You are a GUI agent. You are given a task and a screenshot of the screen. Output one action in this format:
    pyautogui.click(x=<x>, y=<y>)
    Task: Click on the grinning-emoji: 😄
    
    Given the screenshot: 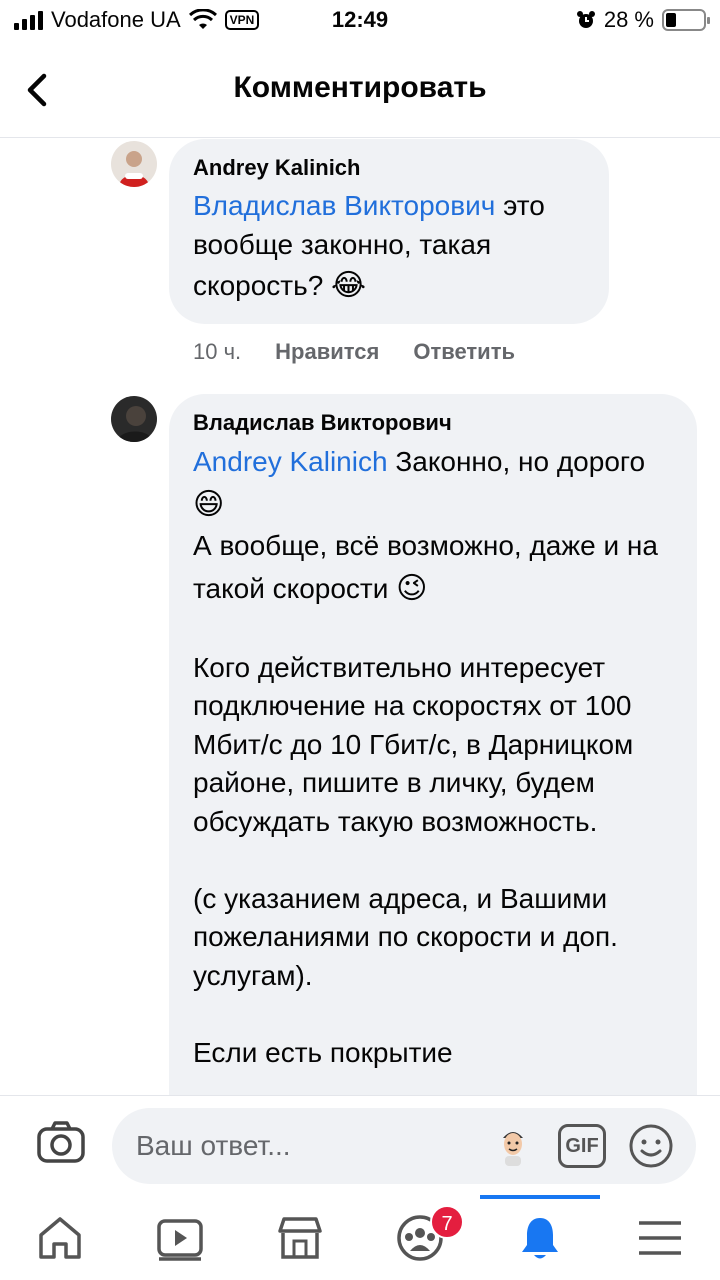 What is the action you would take?
    pyautogui.click(x=209, y=504)
    